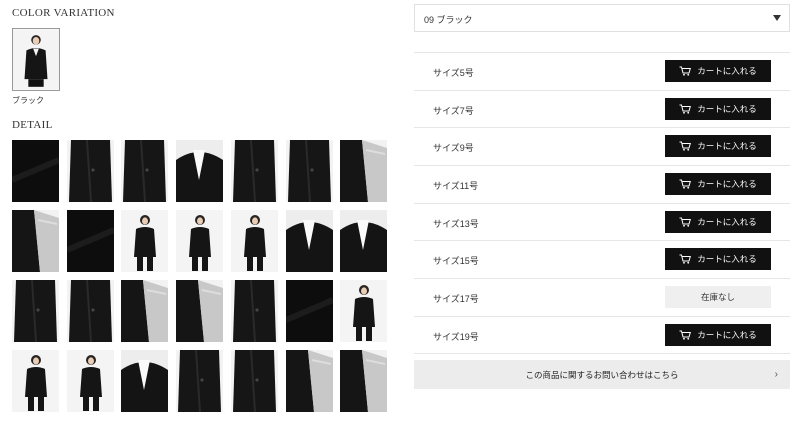 Image resolution: width=800 pixels, height=428 pixels. I want to click on model-swatch-icon, so click(36, 59).